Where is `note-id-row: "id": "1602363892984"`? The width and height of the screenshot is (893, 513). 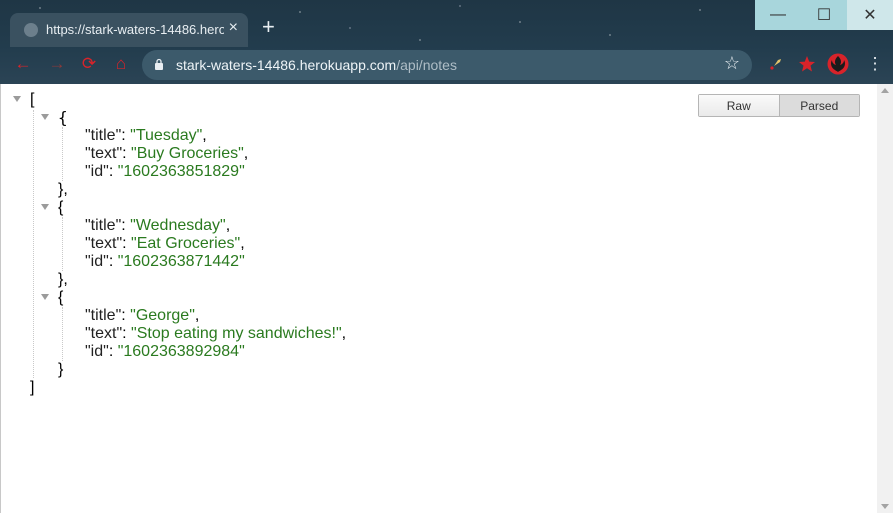 note-id-row: "id": "1602363892984" is located at coordinates (165, 351).